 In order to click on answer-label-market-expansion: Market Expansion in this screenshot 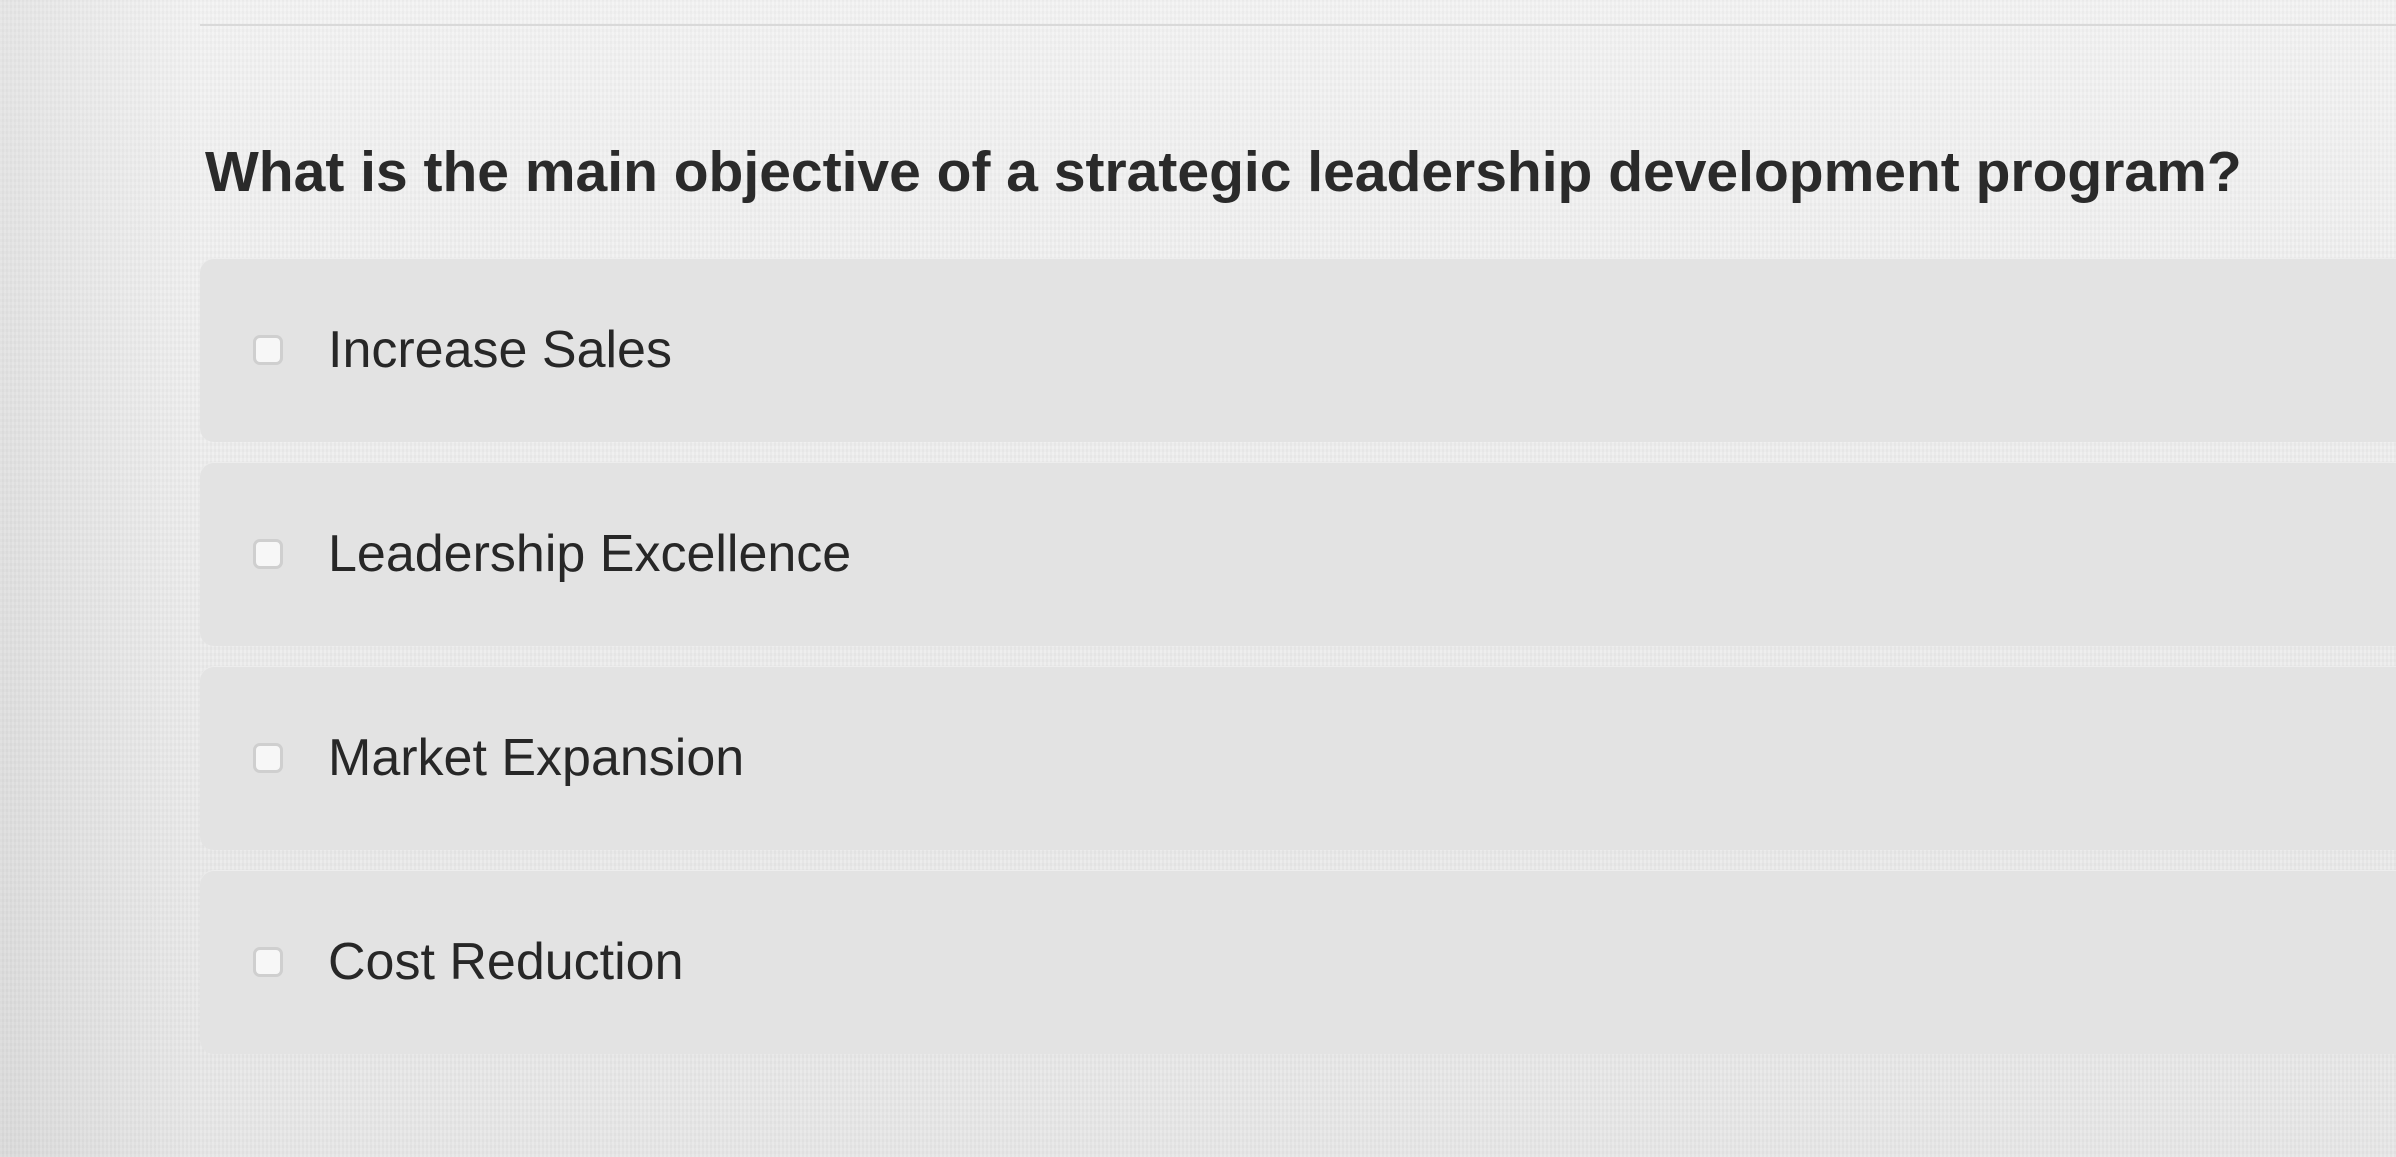, I will do `click(536, 757)`.